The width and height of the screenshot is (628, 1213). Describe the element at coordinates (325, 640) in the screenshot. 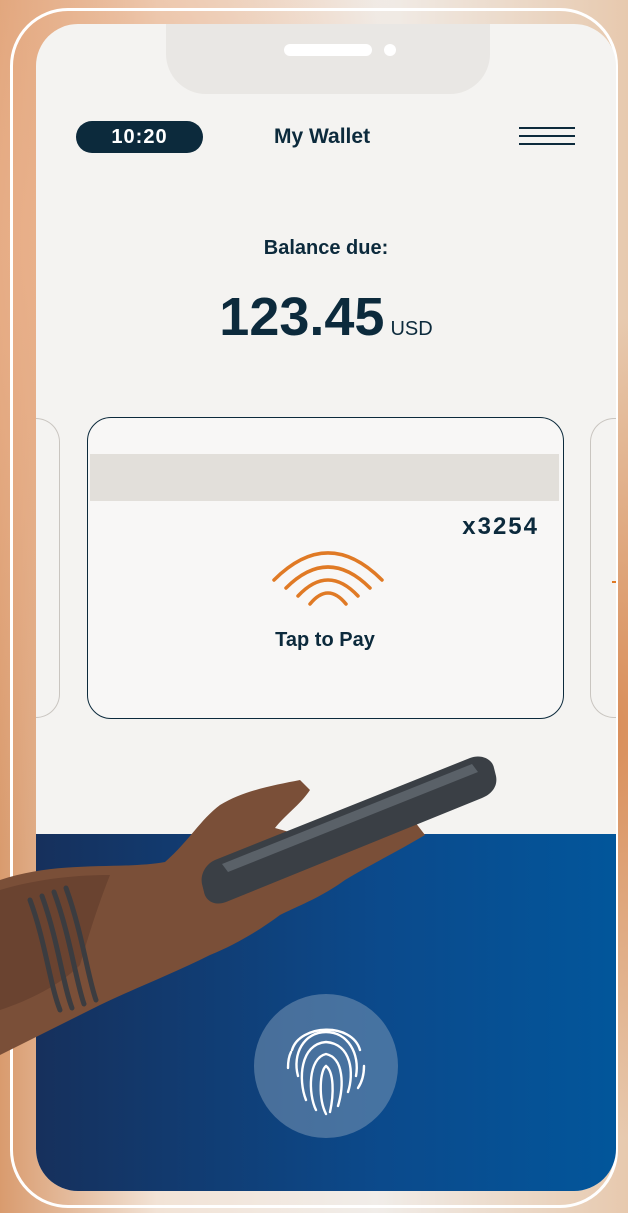

I see `tap-to-pay-label: Tap to Pay` at that location.